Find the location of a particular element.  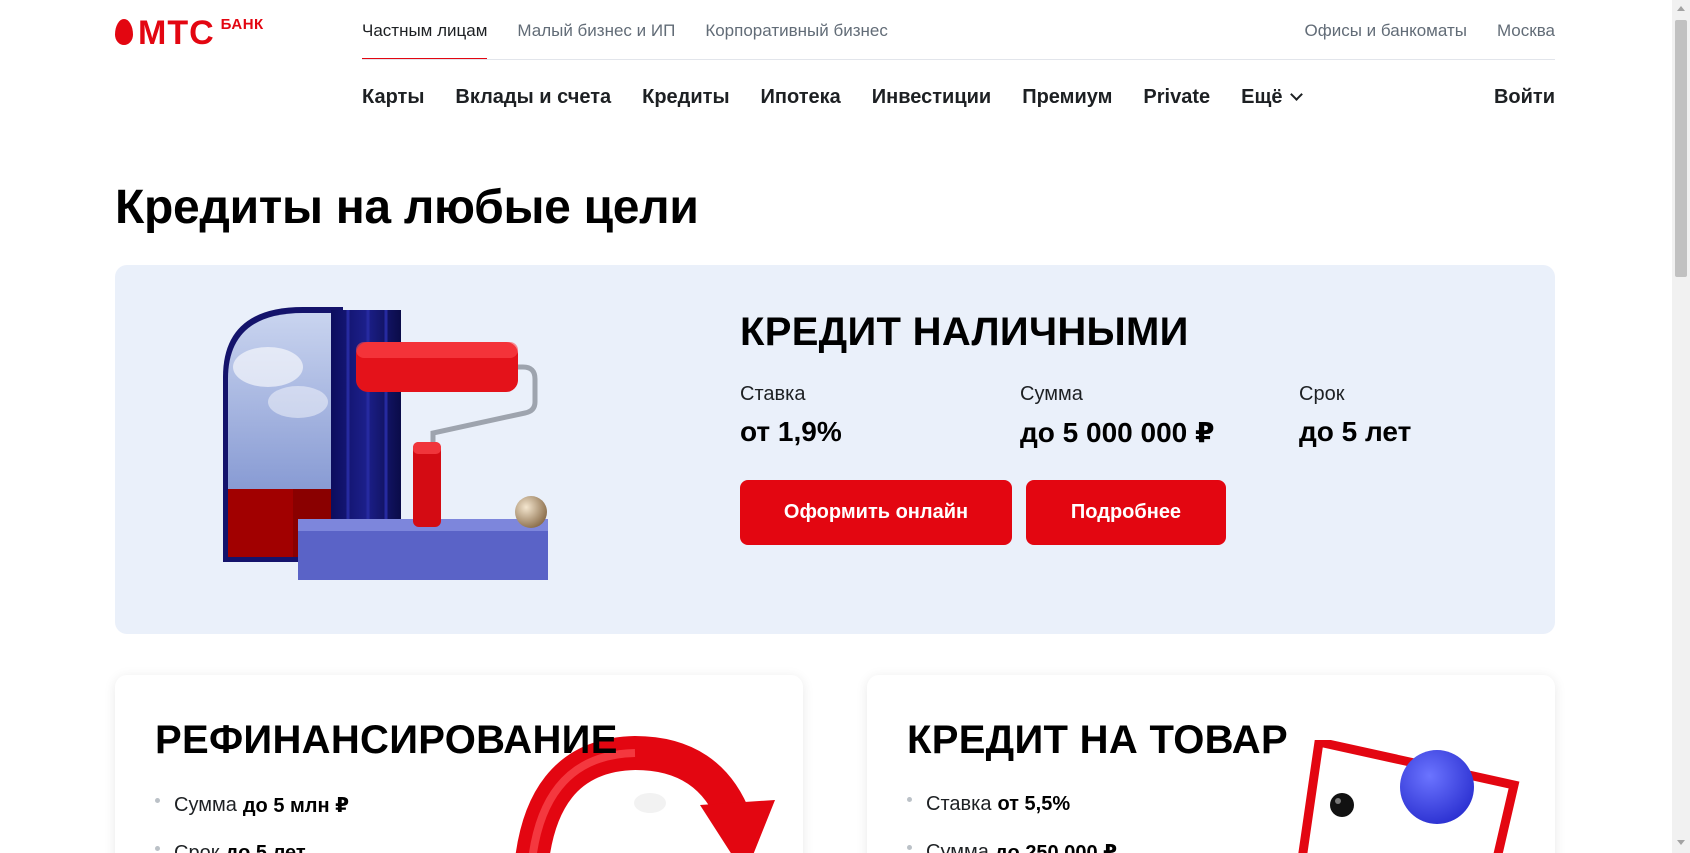

nav-item-credits: Кредиты is located at coordinates (685, 97).